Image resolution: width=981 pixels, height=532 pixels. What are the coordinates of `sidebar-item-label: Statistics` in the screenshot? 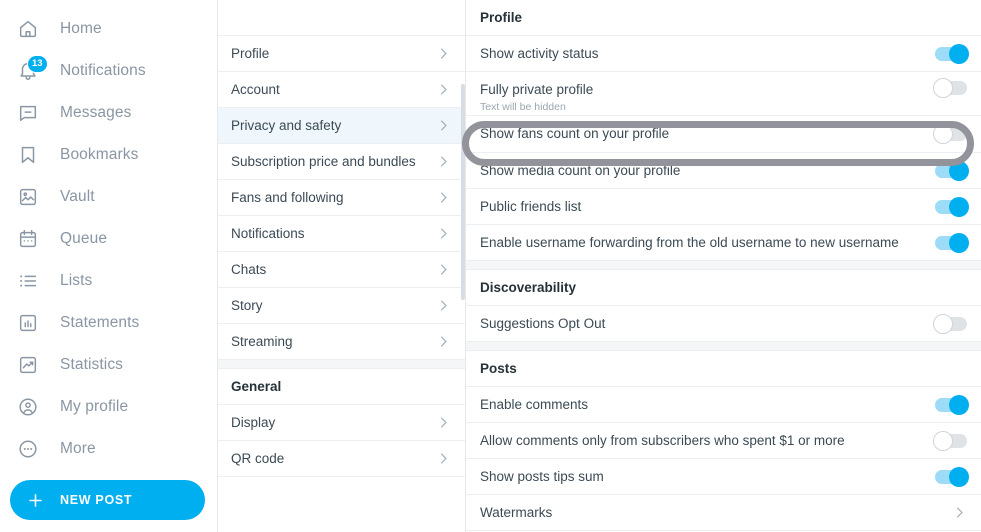 It's located at (92, 364).